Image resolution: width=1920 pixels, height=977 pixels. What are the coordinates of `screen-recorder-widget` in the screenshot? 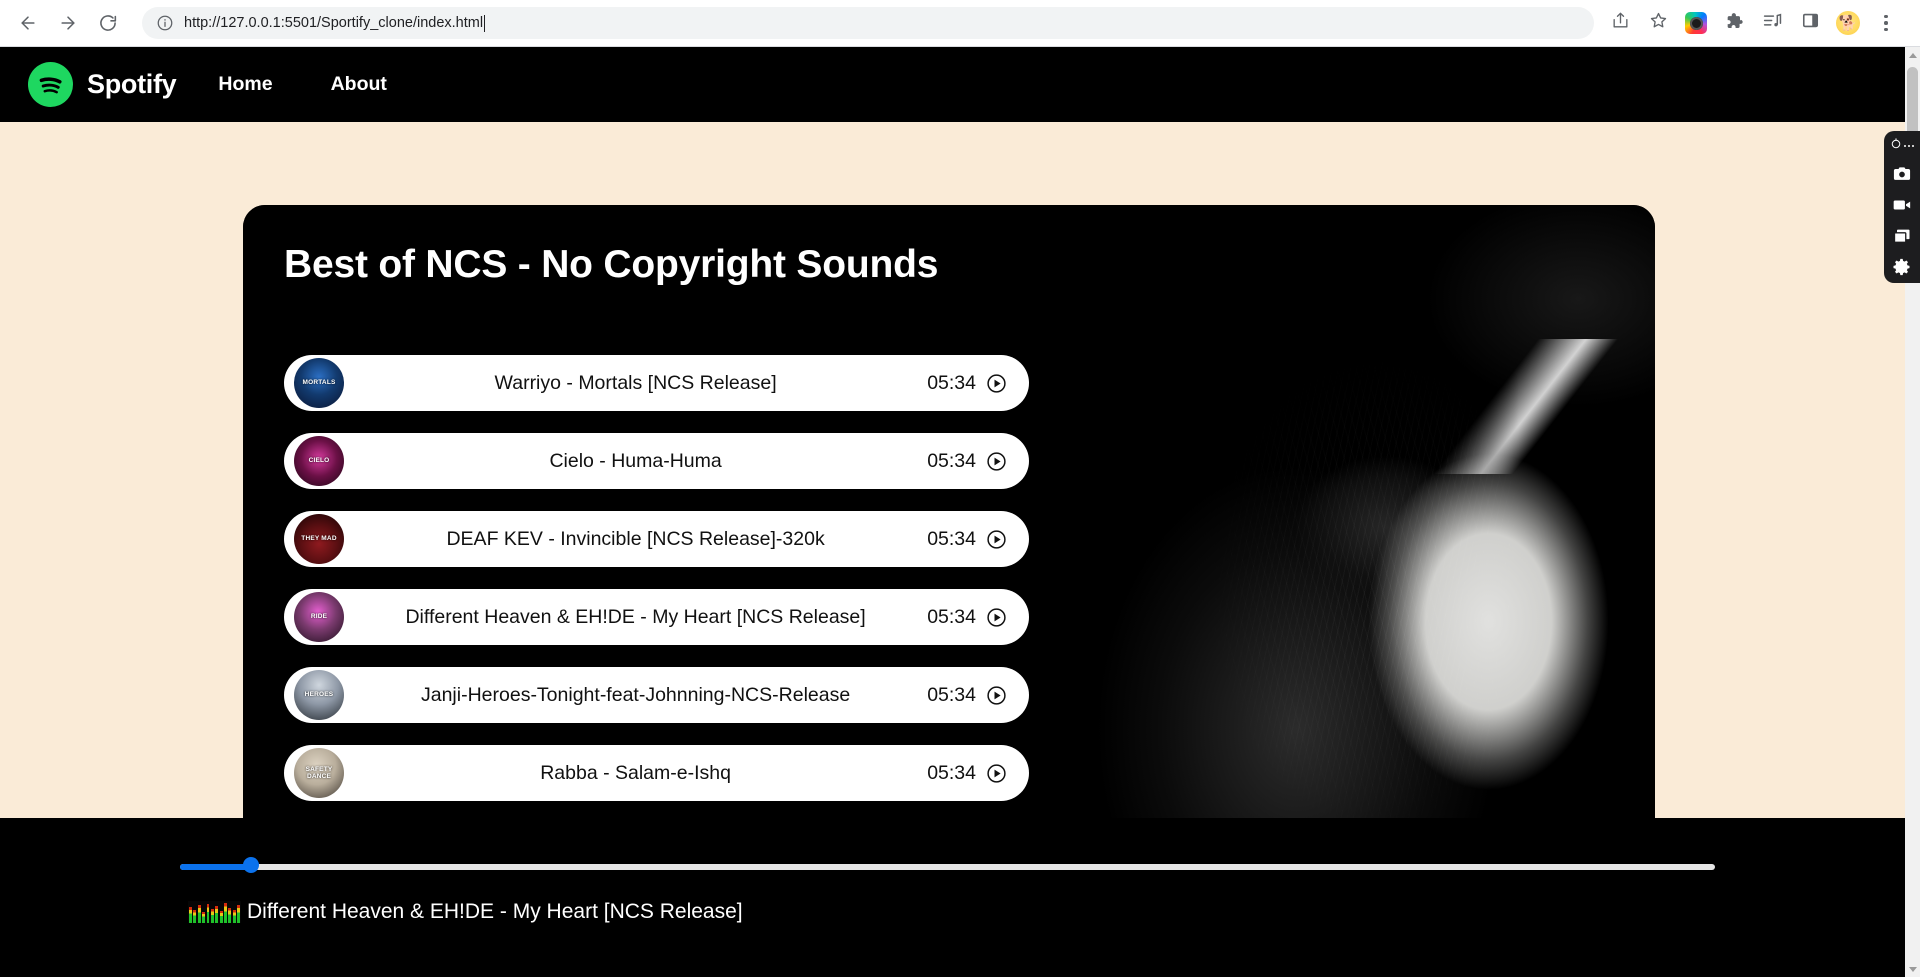 It's located at (1902, 207).